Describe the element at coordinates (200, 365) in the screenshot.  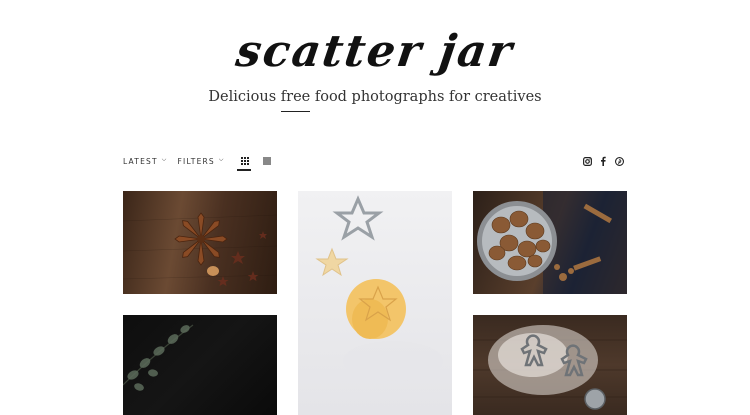
I see `photo-eucalyptus-dark` at that location.